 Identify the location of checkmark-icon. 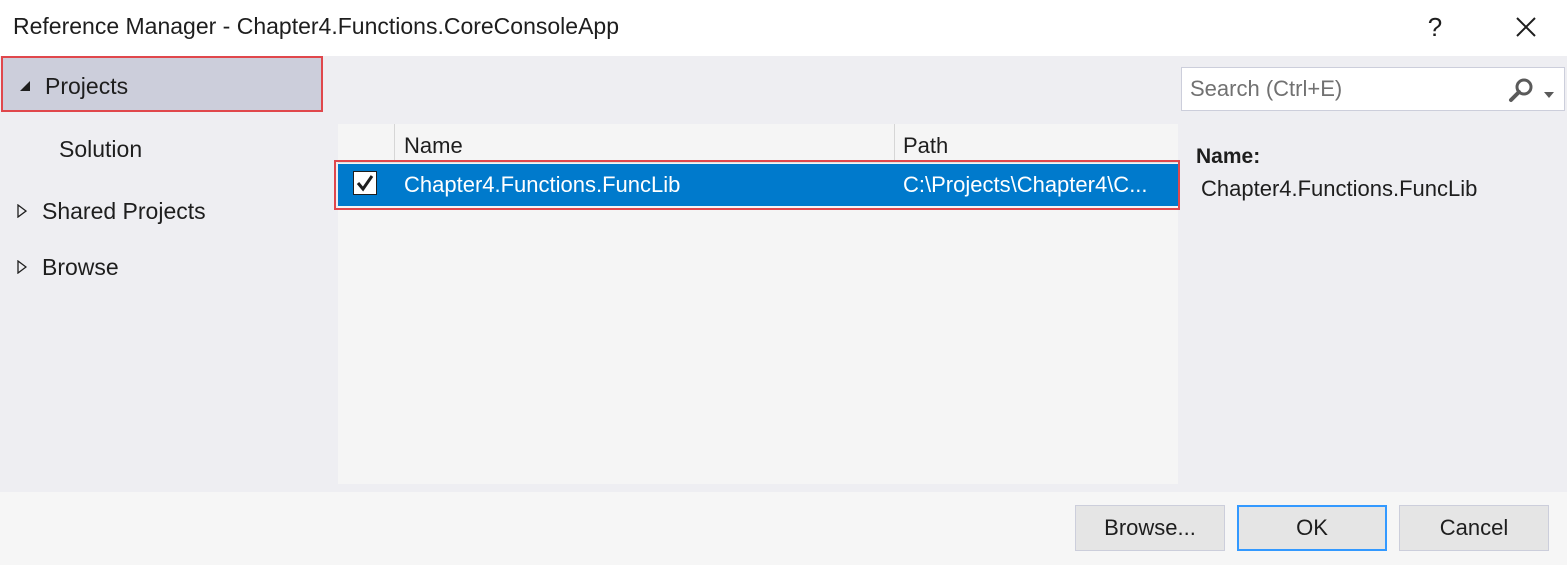
(365, 183).